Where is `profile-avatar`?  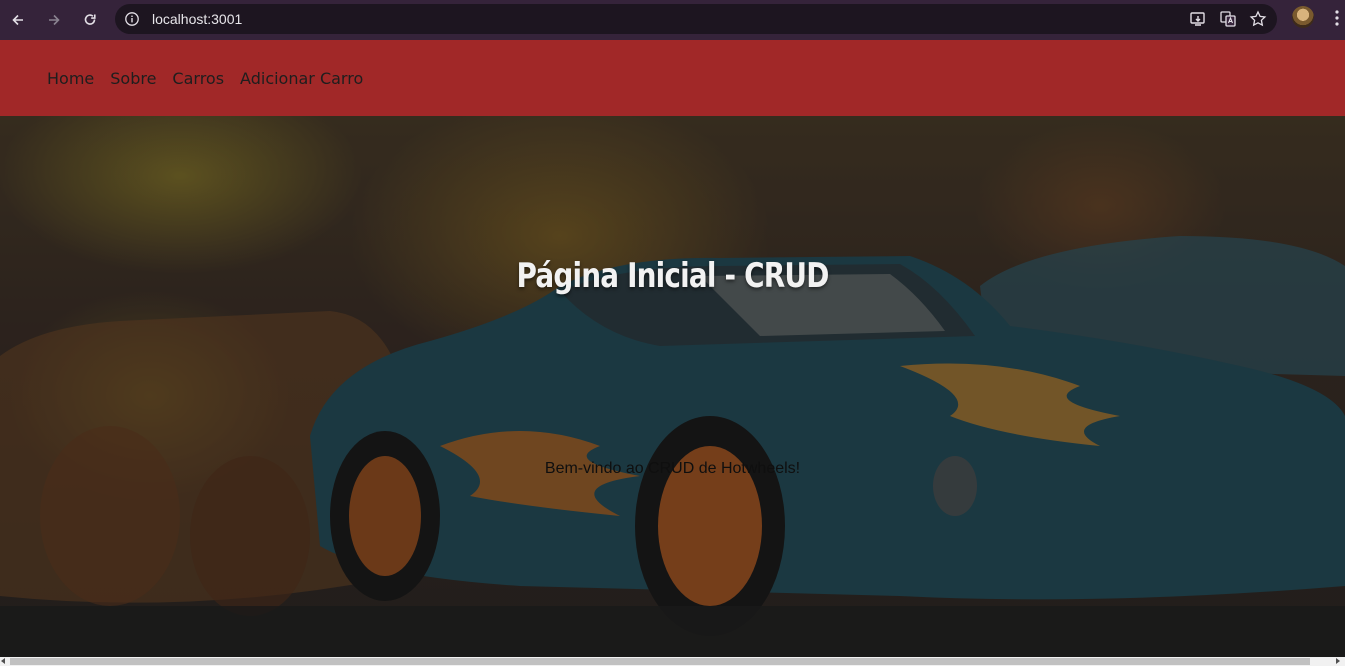
profile-avatar is located at coordinates (1303, 17).